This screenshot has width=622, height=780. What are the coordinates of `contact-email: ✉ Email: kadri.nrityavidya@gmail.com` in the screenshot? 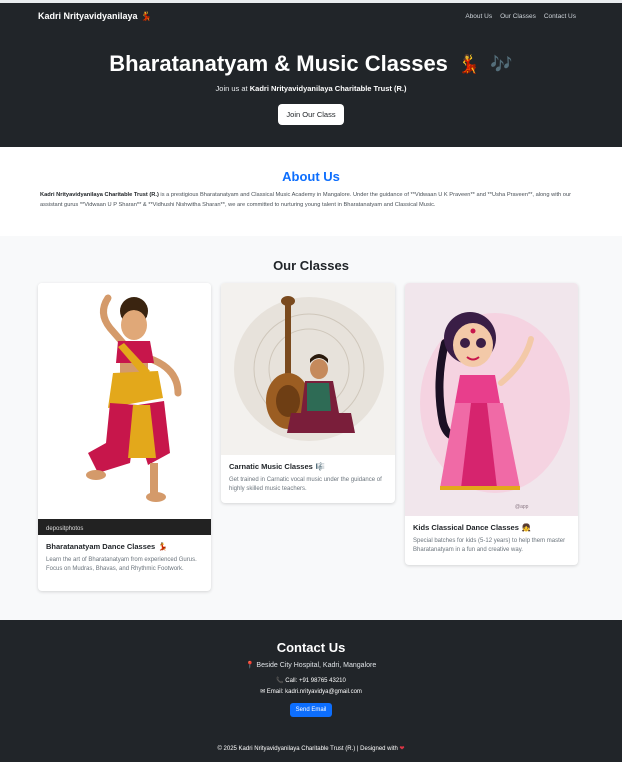 It's located at (311, 691).